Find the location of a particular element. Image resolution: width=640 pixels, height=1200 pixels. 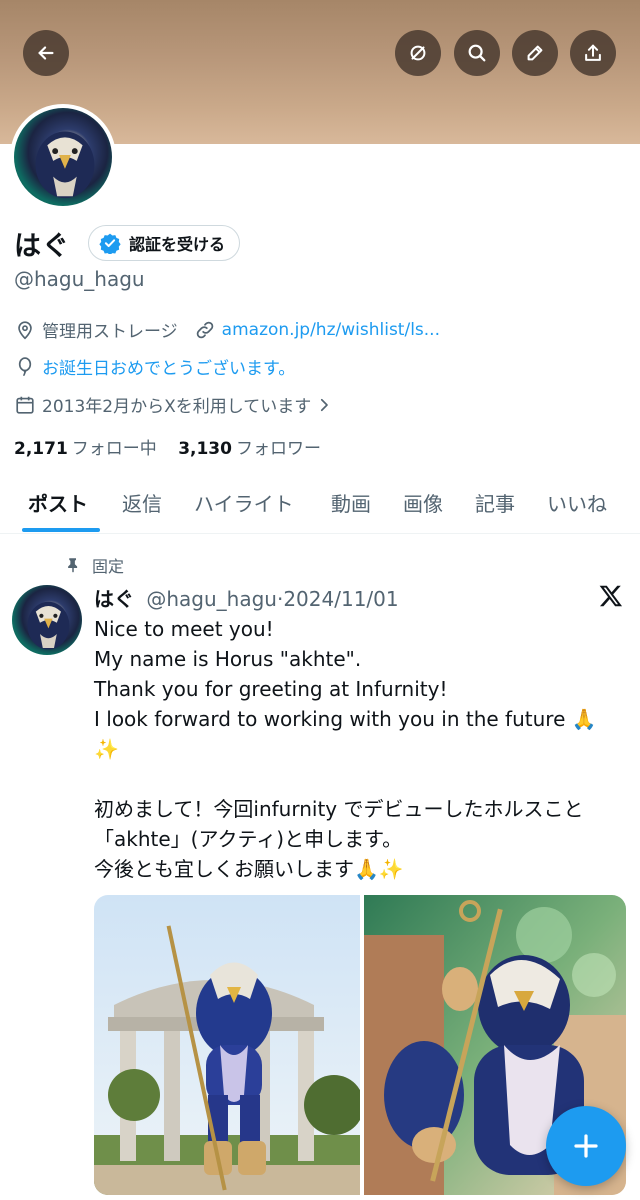

followers-count: 3,130 is located at coordinates (205, 449).